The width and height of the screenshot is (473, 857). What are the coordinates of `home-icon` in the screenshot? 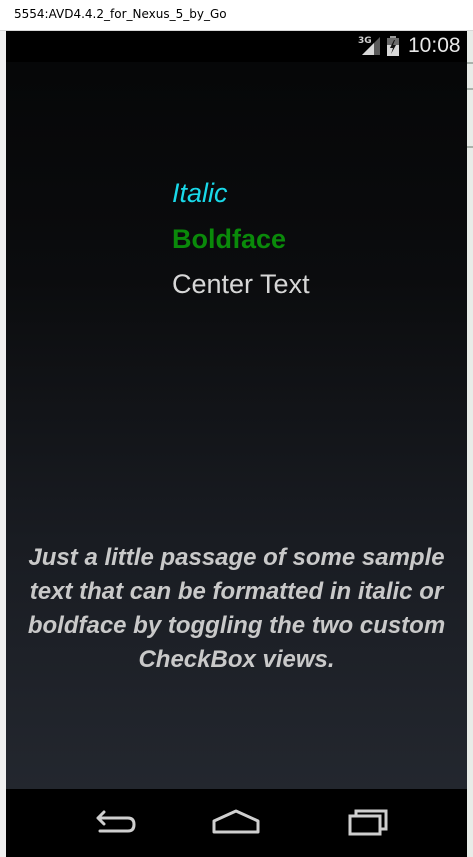 It's located at (236, 821).